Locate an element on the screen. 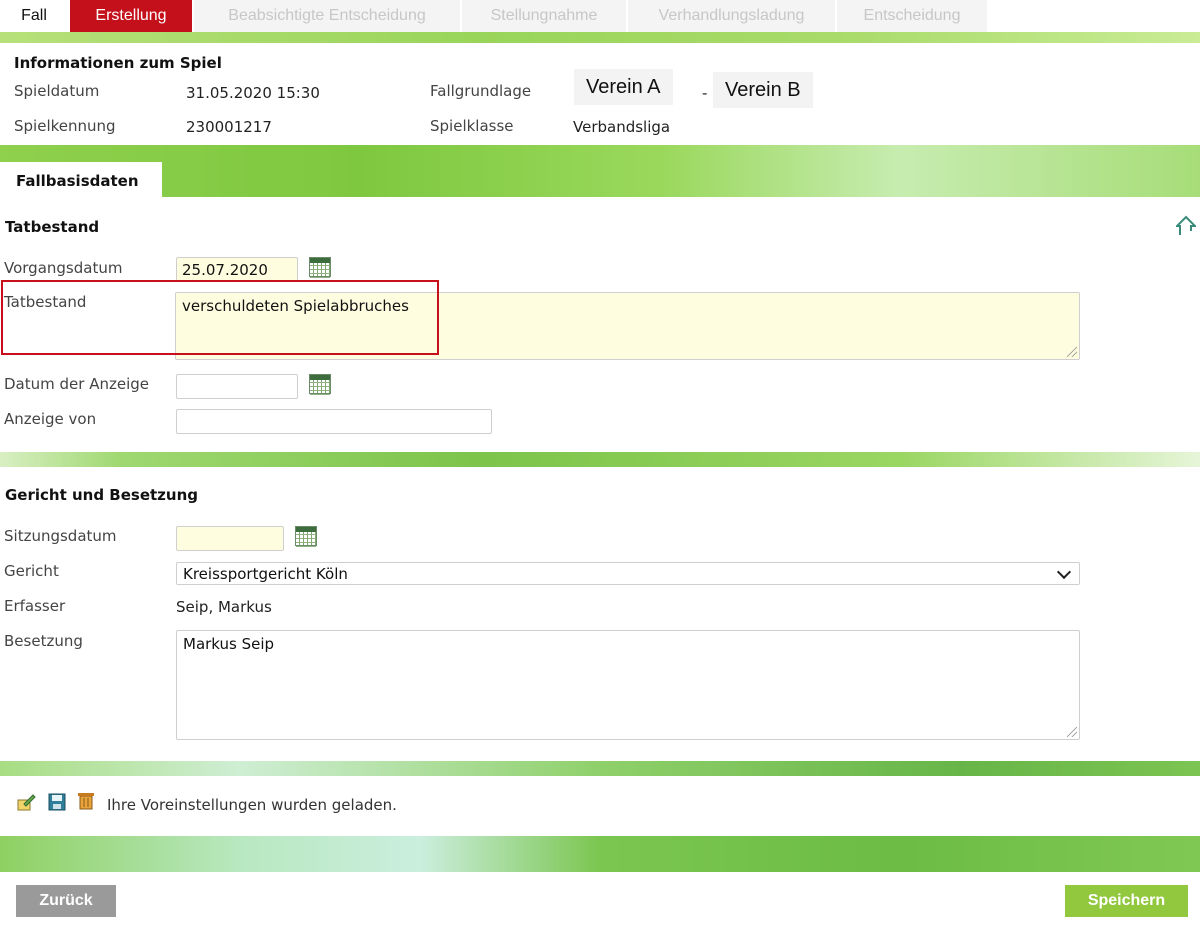 The image size is (1200, 929). edit-settings-icon is located at coordinates (26, 802).